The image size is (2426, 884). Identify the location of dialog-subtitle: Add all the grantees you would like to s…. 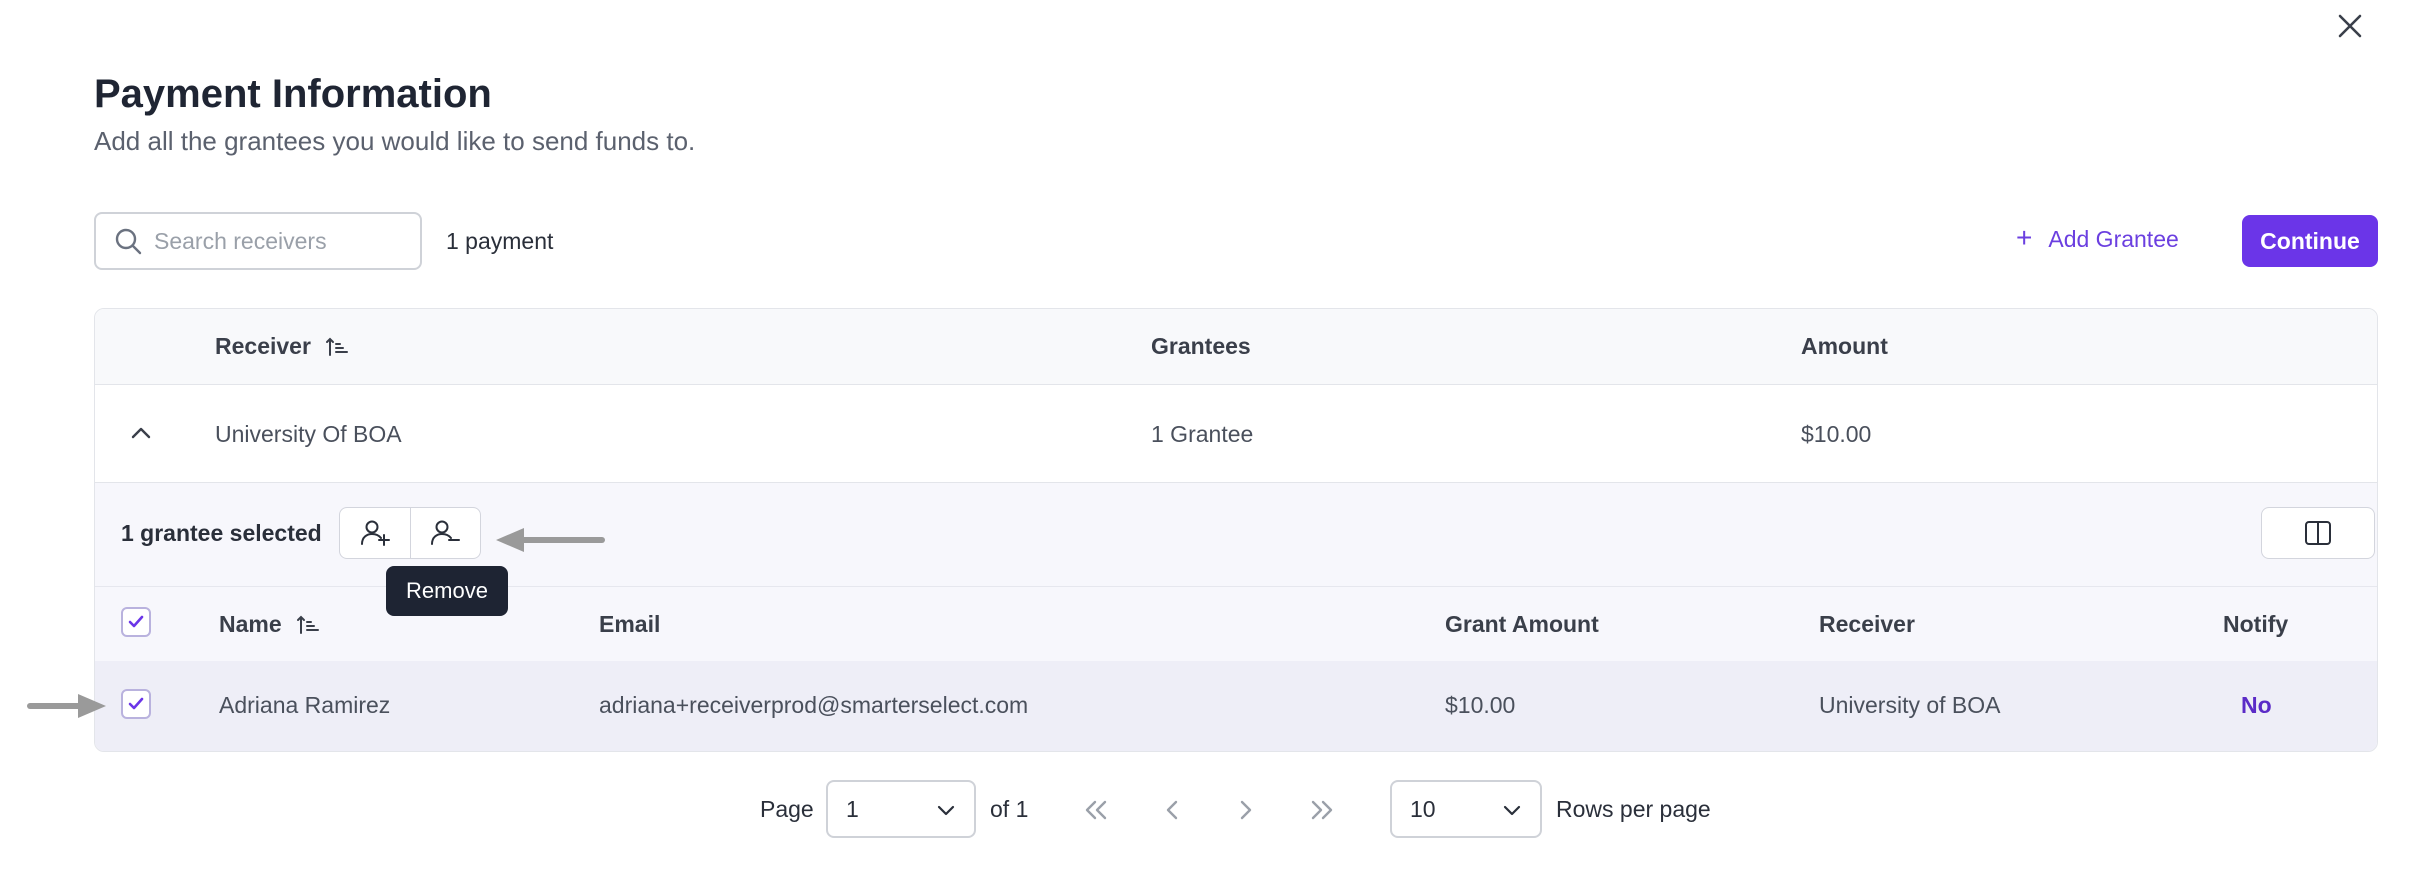
(395, 141).